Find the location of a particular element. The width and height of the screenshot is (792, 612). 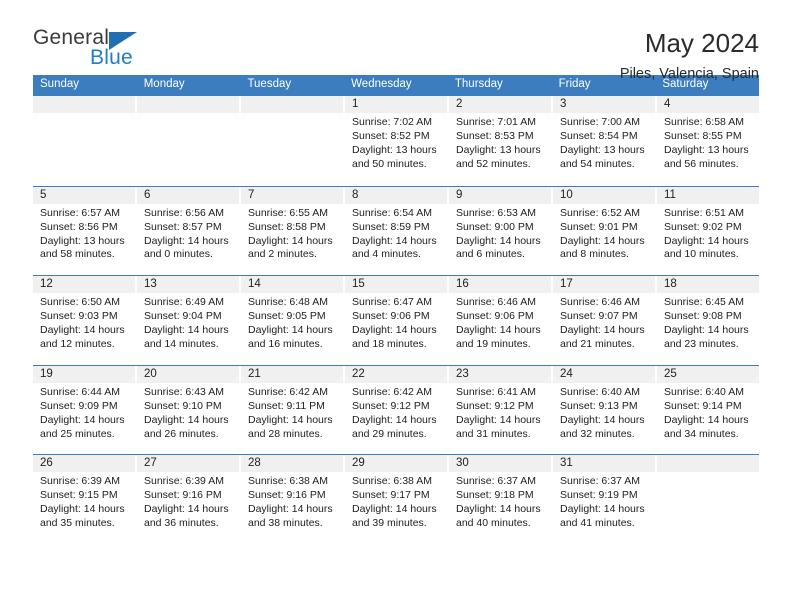

day-number: 23 is located at coordinates (500, 374).